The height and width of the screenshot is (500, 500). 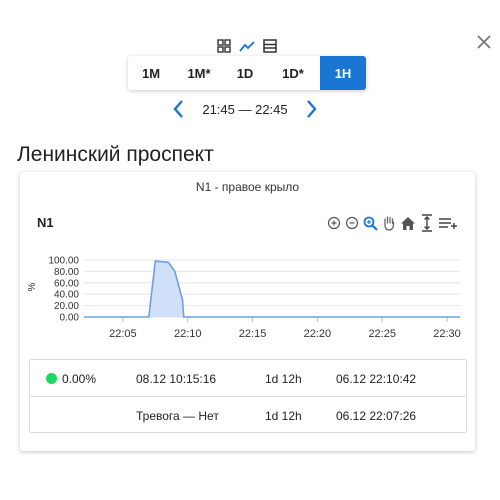 I want to click on reset-icon, so click(x=427, y=223).